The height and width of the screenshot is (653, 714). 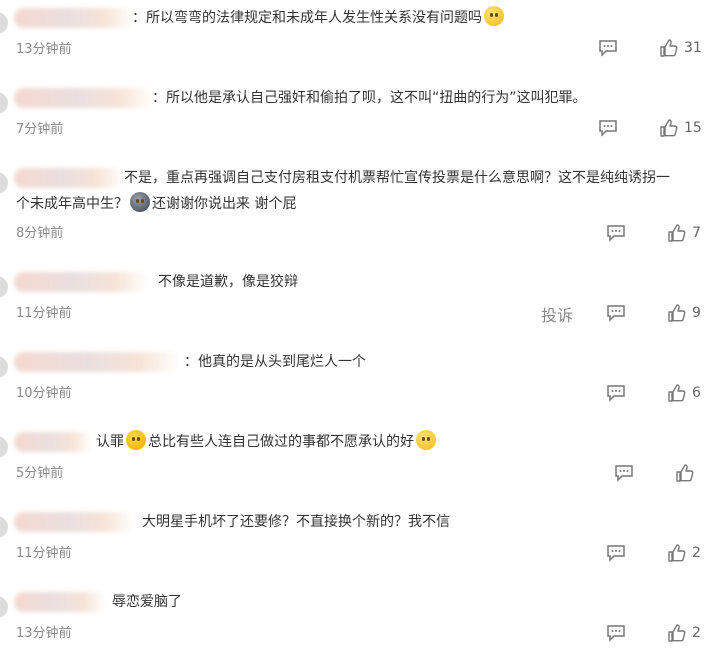 I want to click on comment-time: 10分钟前, so click(x=44, y=393).